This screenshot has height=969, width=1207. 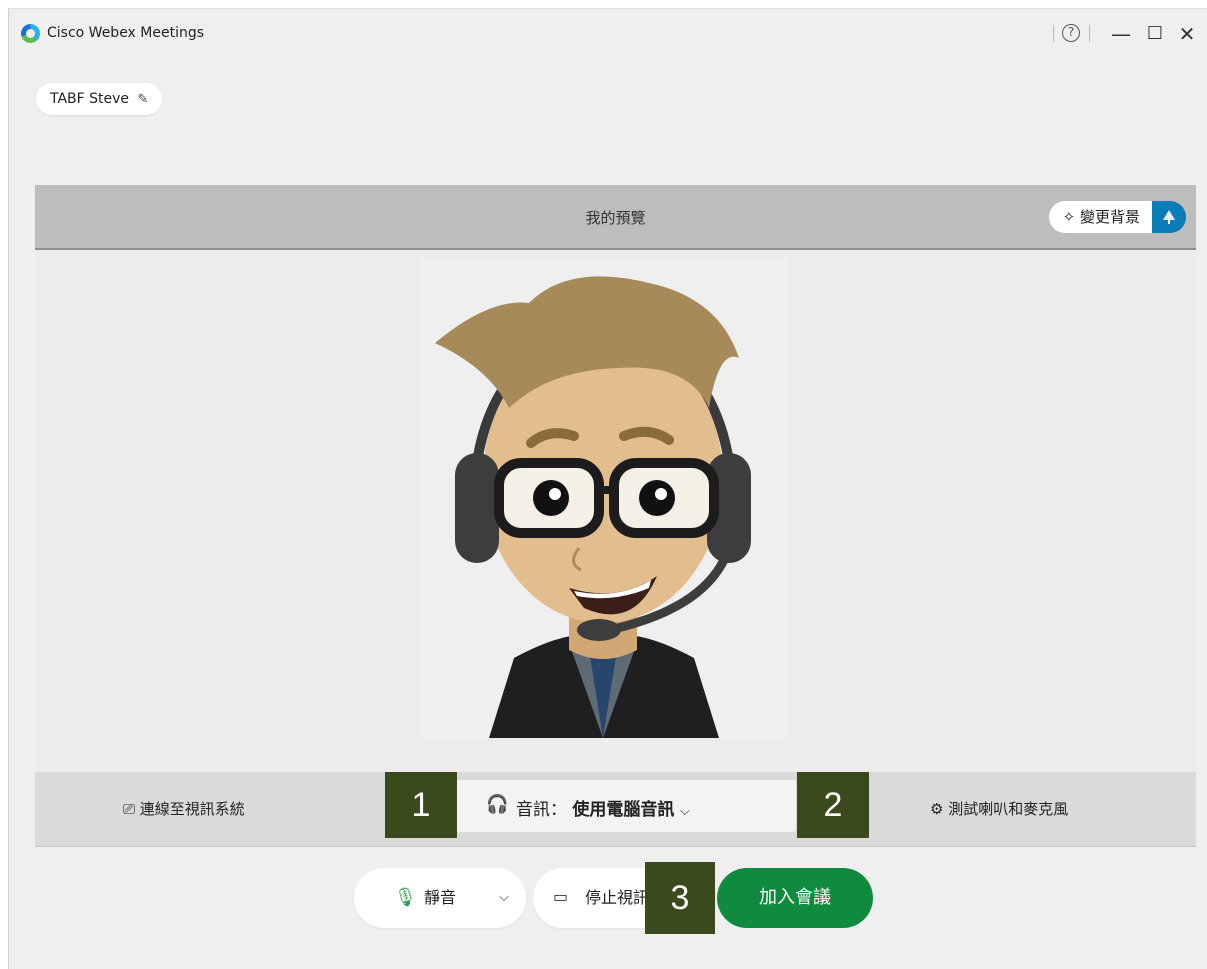 I want to click on change-background-label: 變更背景, so click(x=1109, y=217).